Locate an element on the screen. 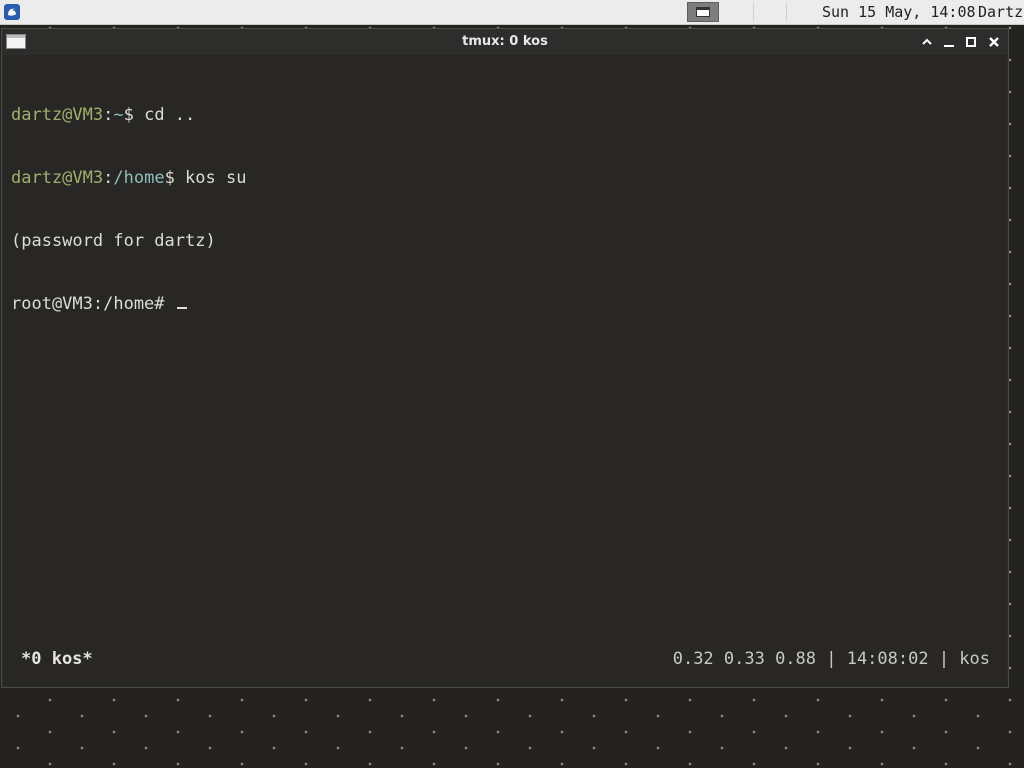 The image size is (1024, 768). maximize-button is located at coordinates (971, 42).